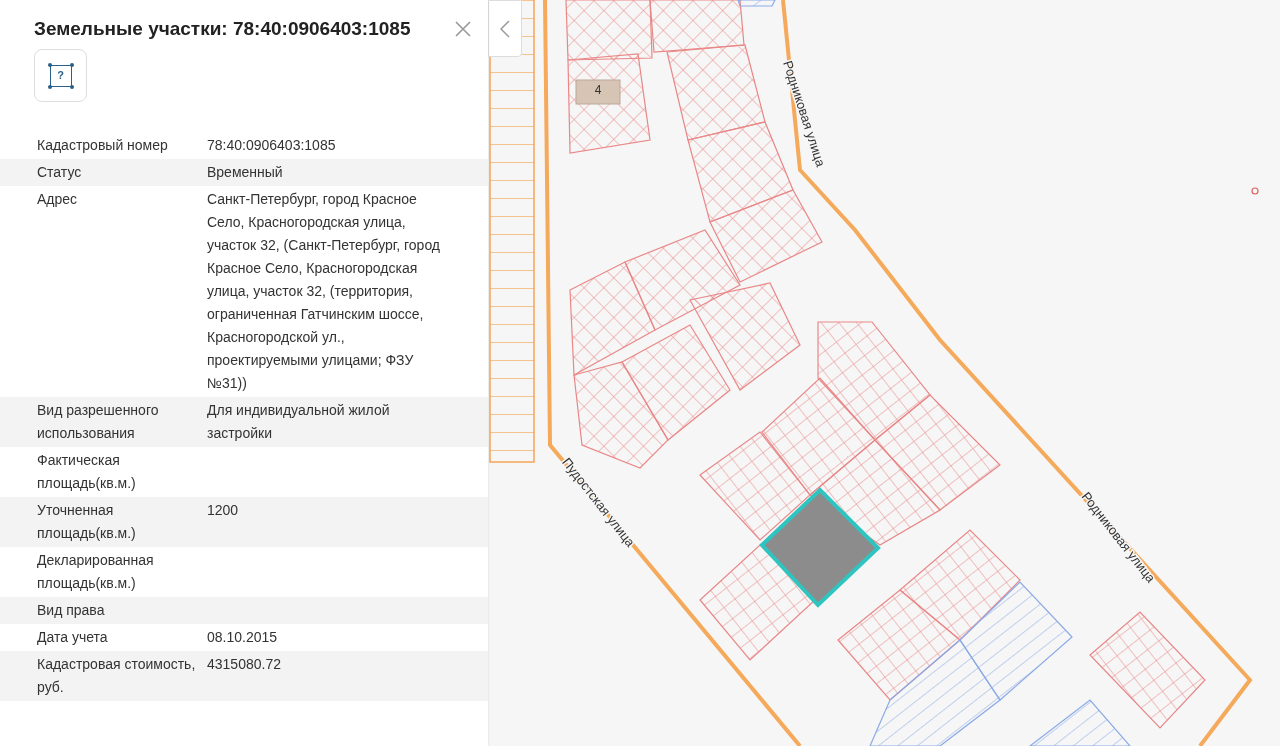 This screenshot has width=1280, height=746. What do you see at coordinates (245, 172) in the screenshot?
I see `attribute-value: Временный` at bounding box center [245, 172].